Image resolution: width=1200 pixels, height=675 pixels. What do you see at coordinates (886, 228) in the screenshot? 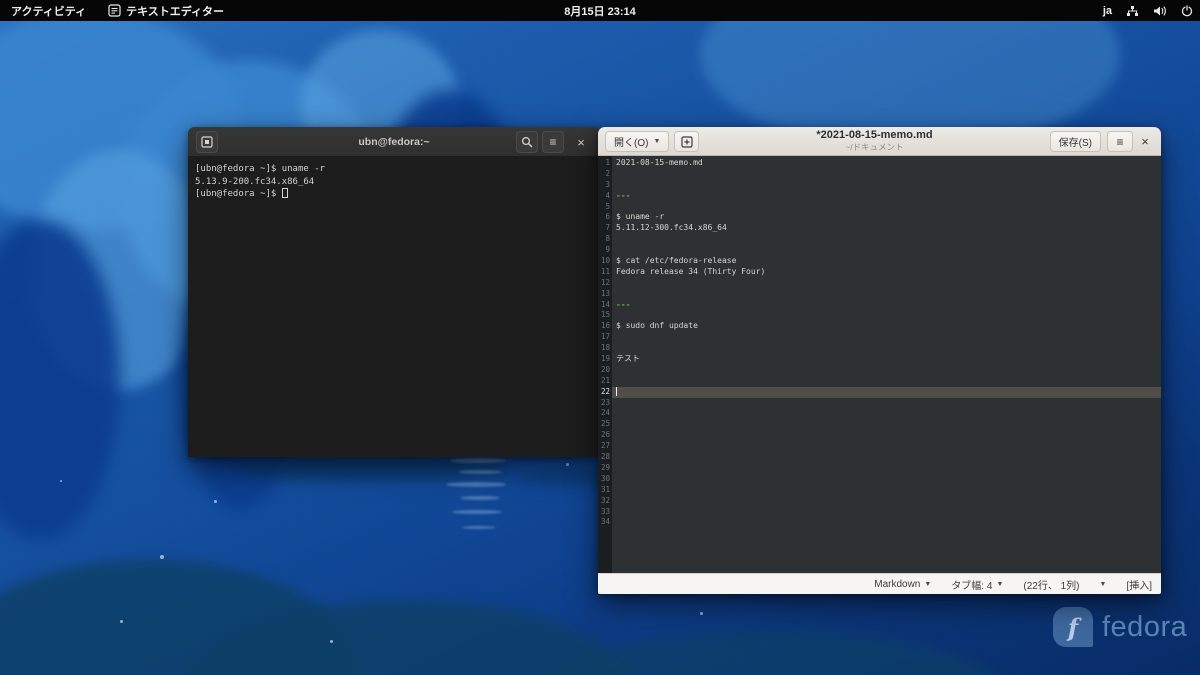
I see `editor-line: 5.11.12-300.fc34.x86_64` at bounding box center [886, 228].